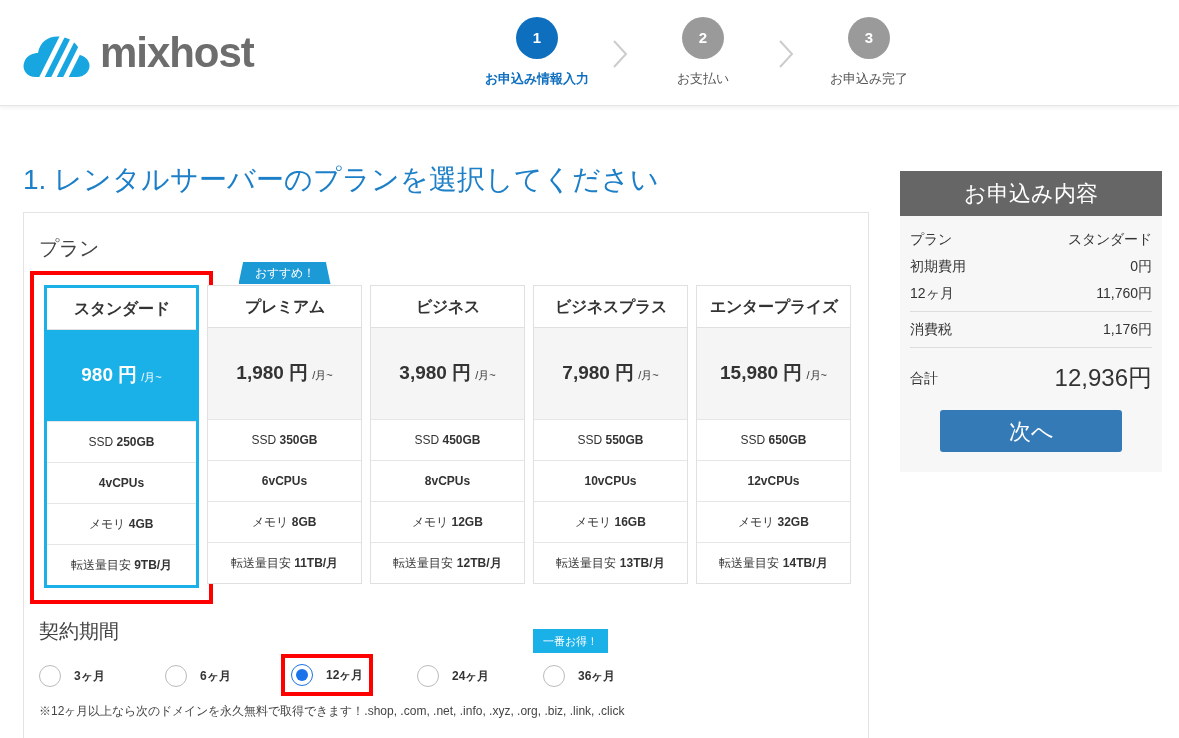 Image resolution: width=1179 pixels, height=738 pixels. I want to click on plan-spec: 転送量目安 12TB/月, so click(447, 563).